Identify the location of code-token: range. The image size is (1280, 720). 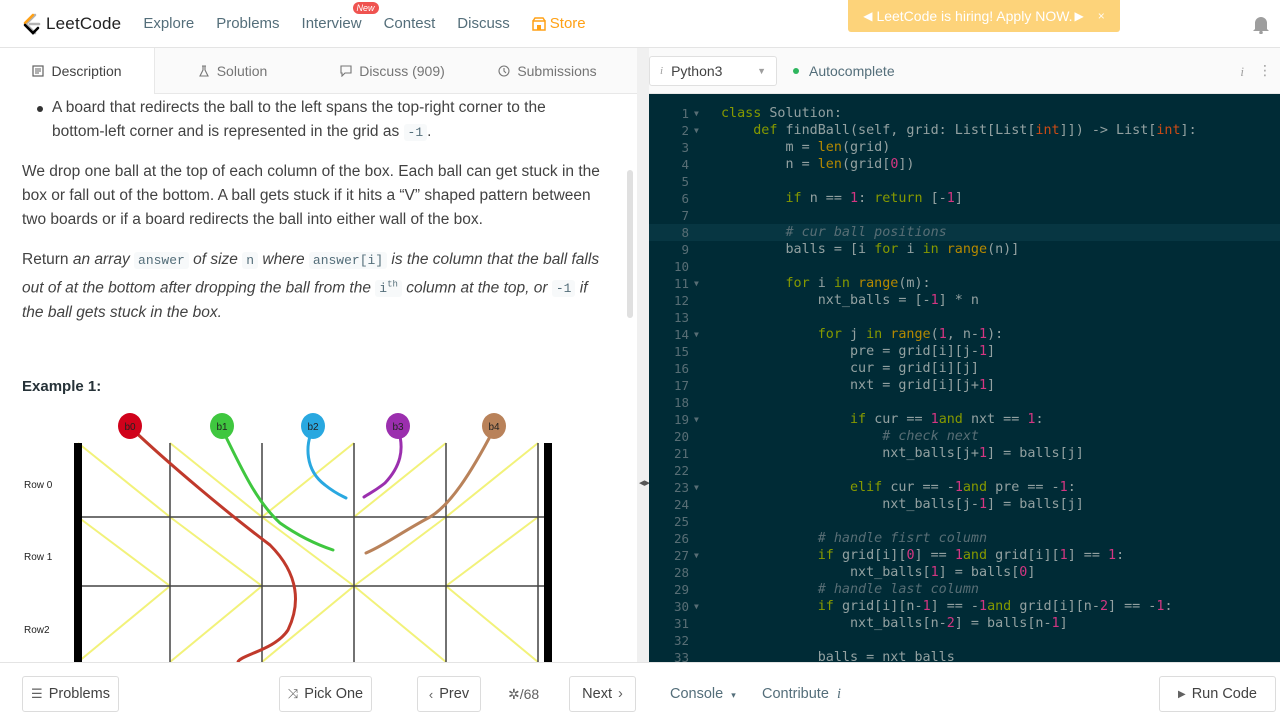
(967, 249).